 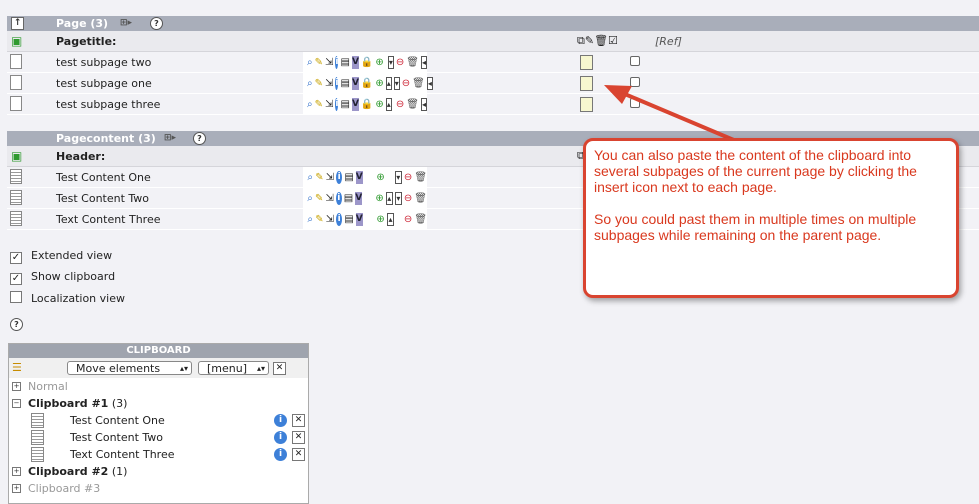 What do you see at coordinates (62, 277) in the screenshot?
I see `show-clipboard-option: ✓ Show clipboard` at bounding box center [62, 277].